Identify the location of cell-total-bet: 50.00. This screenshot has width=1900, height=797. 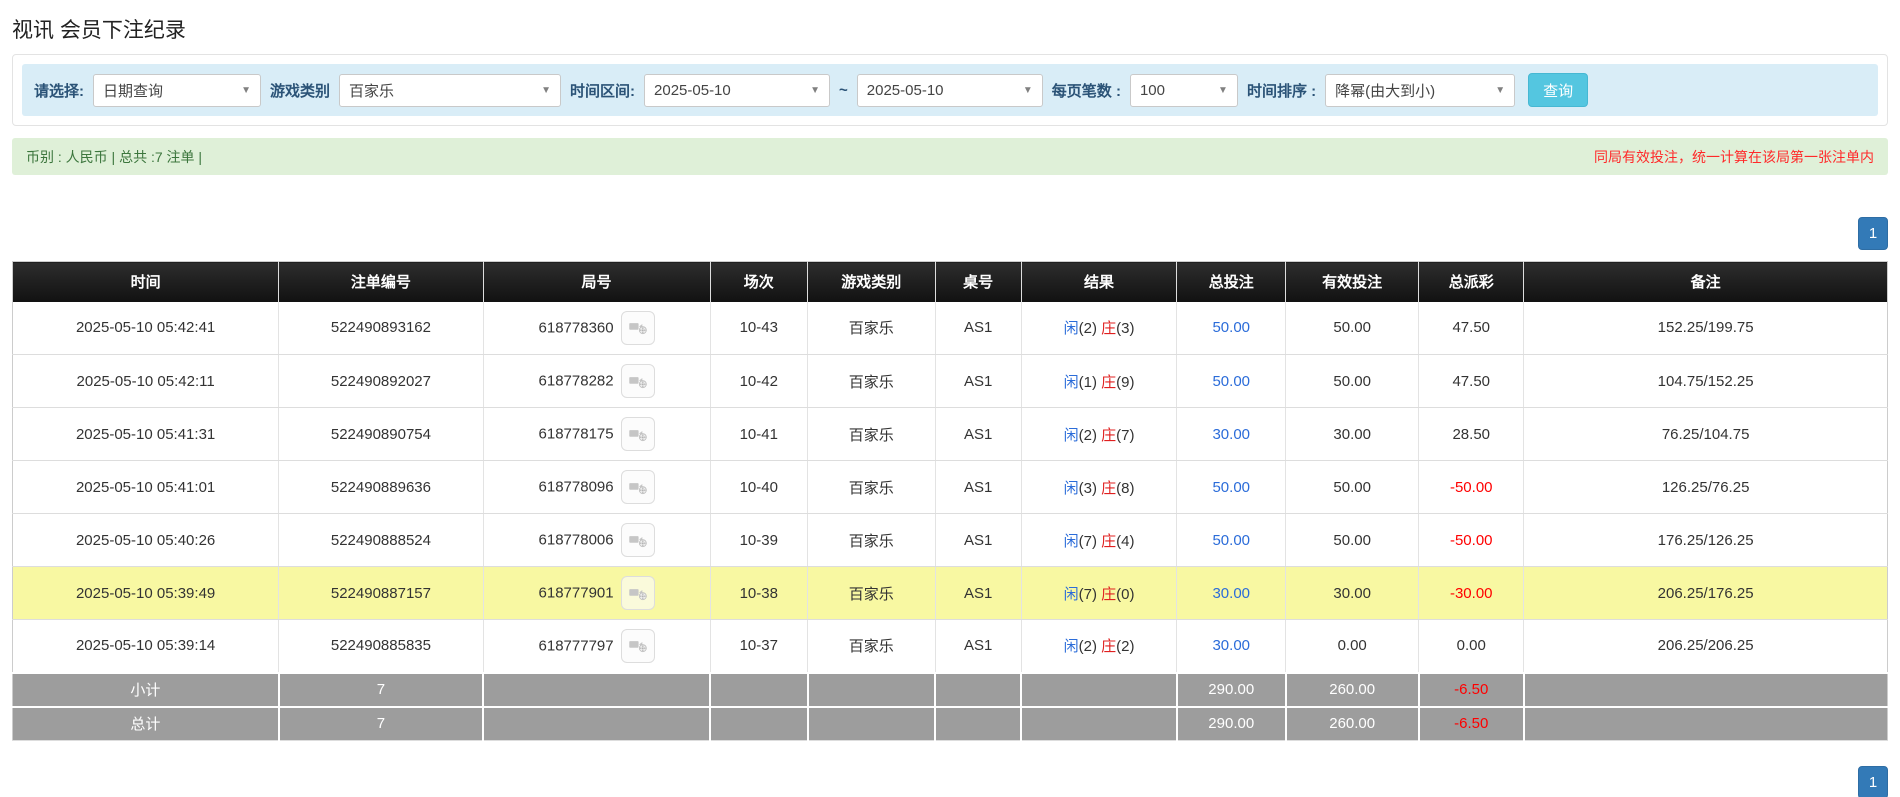
(1231, 540).